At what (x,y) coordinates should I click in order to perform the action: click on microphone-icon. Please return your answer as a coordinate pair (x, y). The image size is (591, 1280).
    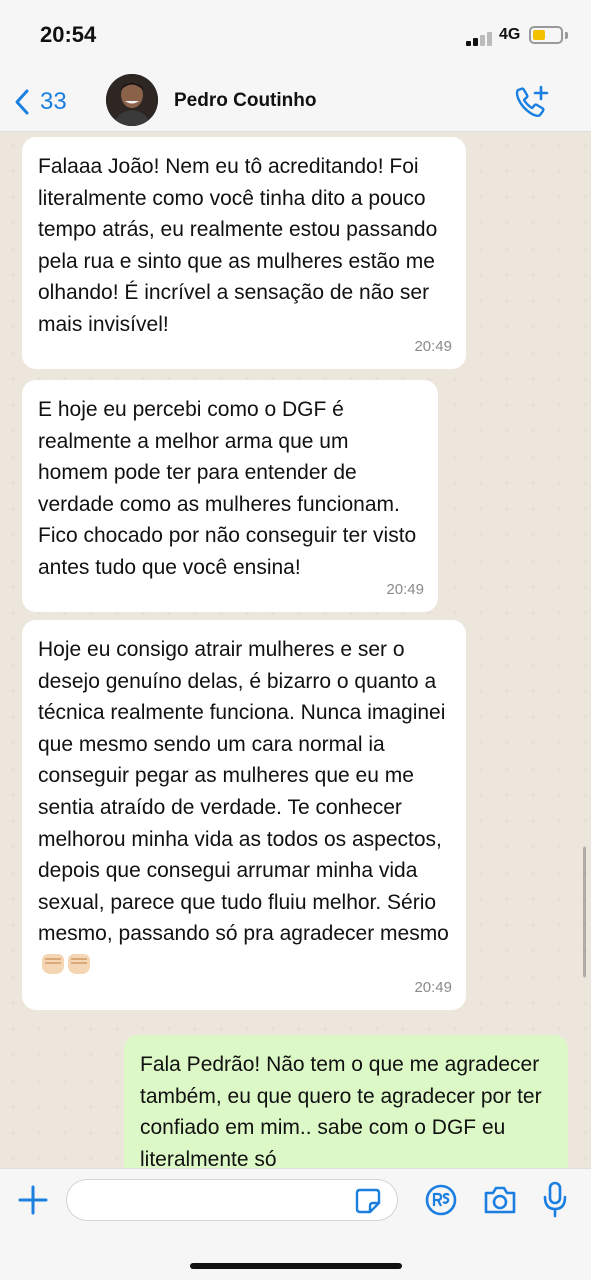
    Looking at the image, I should click on (555, 1200).